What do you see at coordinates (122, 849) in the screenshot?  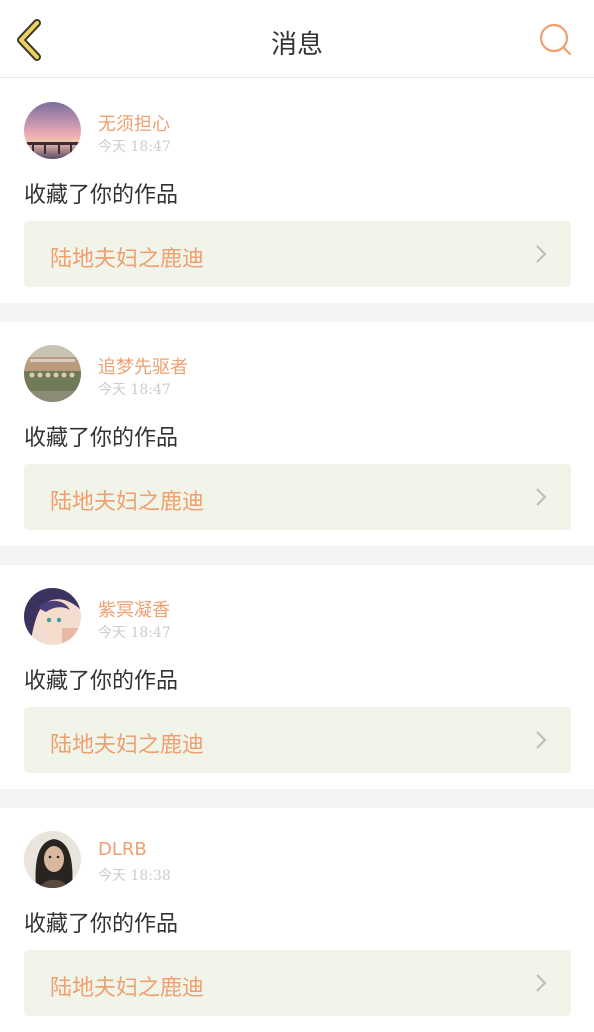 I see `user-name: DLRB` at bounding box center [122, 849].